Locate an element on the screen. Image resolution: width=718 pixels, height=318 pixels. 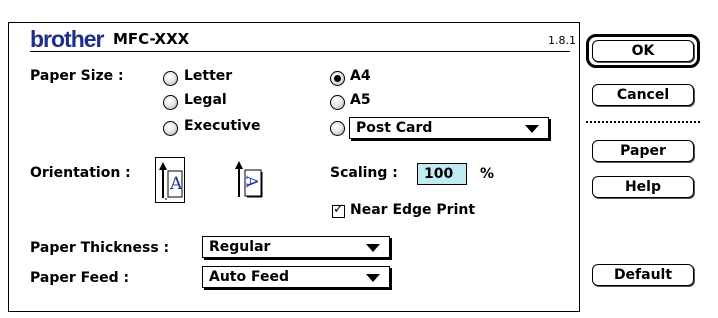
radio-a5 is located at coordinates (337, 102).